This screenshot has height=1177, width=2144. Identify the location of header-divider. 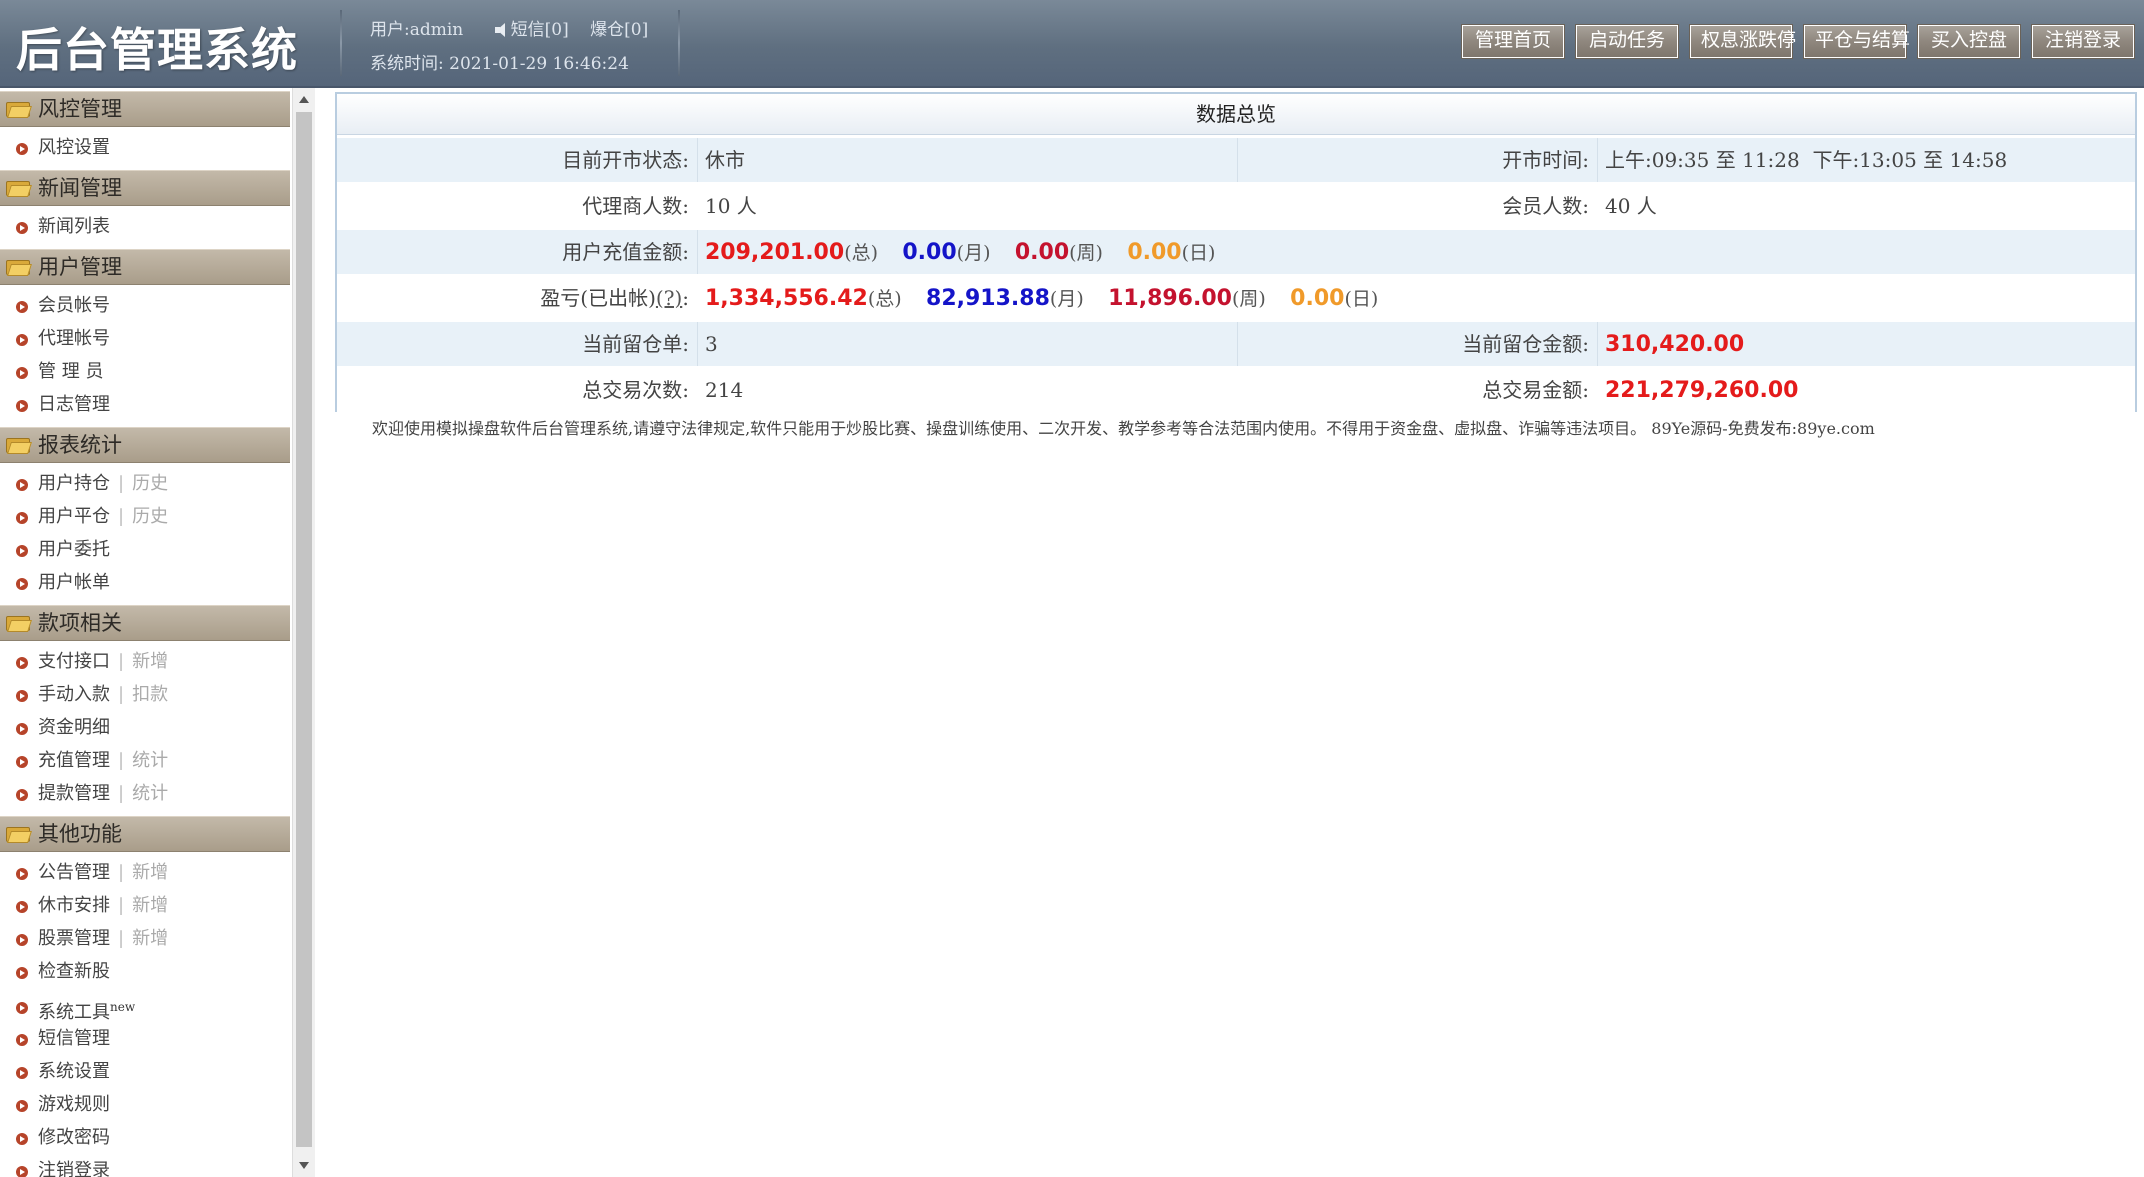
(679, 43).